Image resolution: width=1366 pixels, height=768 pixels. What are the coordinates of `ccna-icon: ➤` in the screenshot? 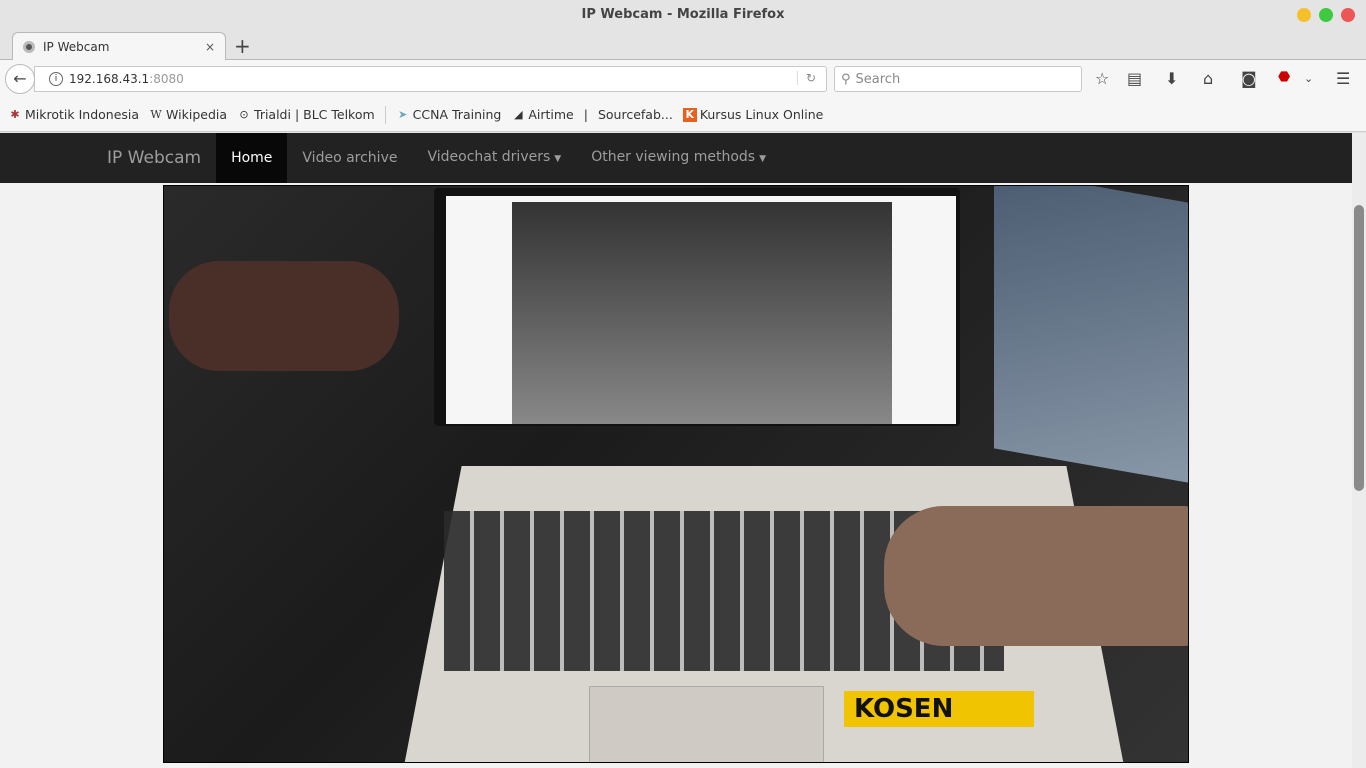 It's located at (403, 114).